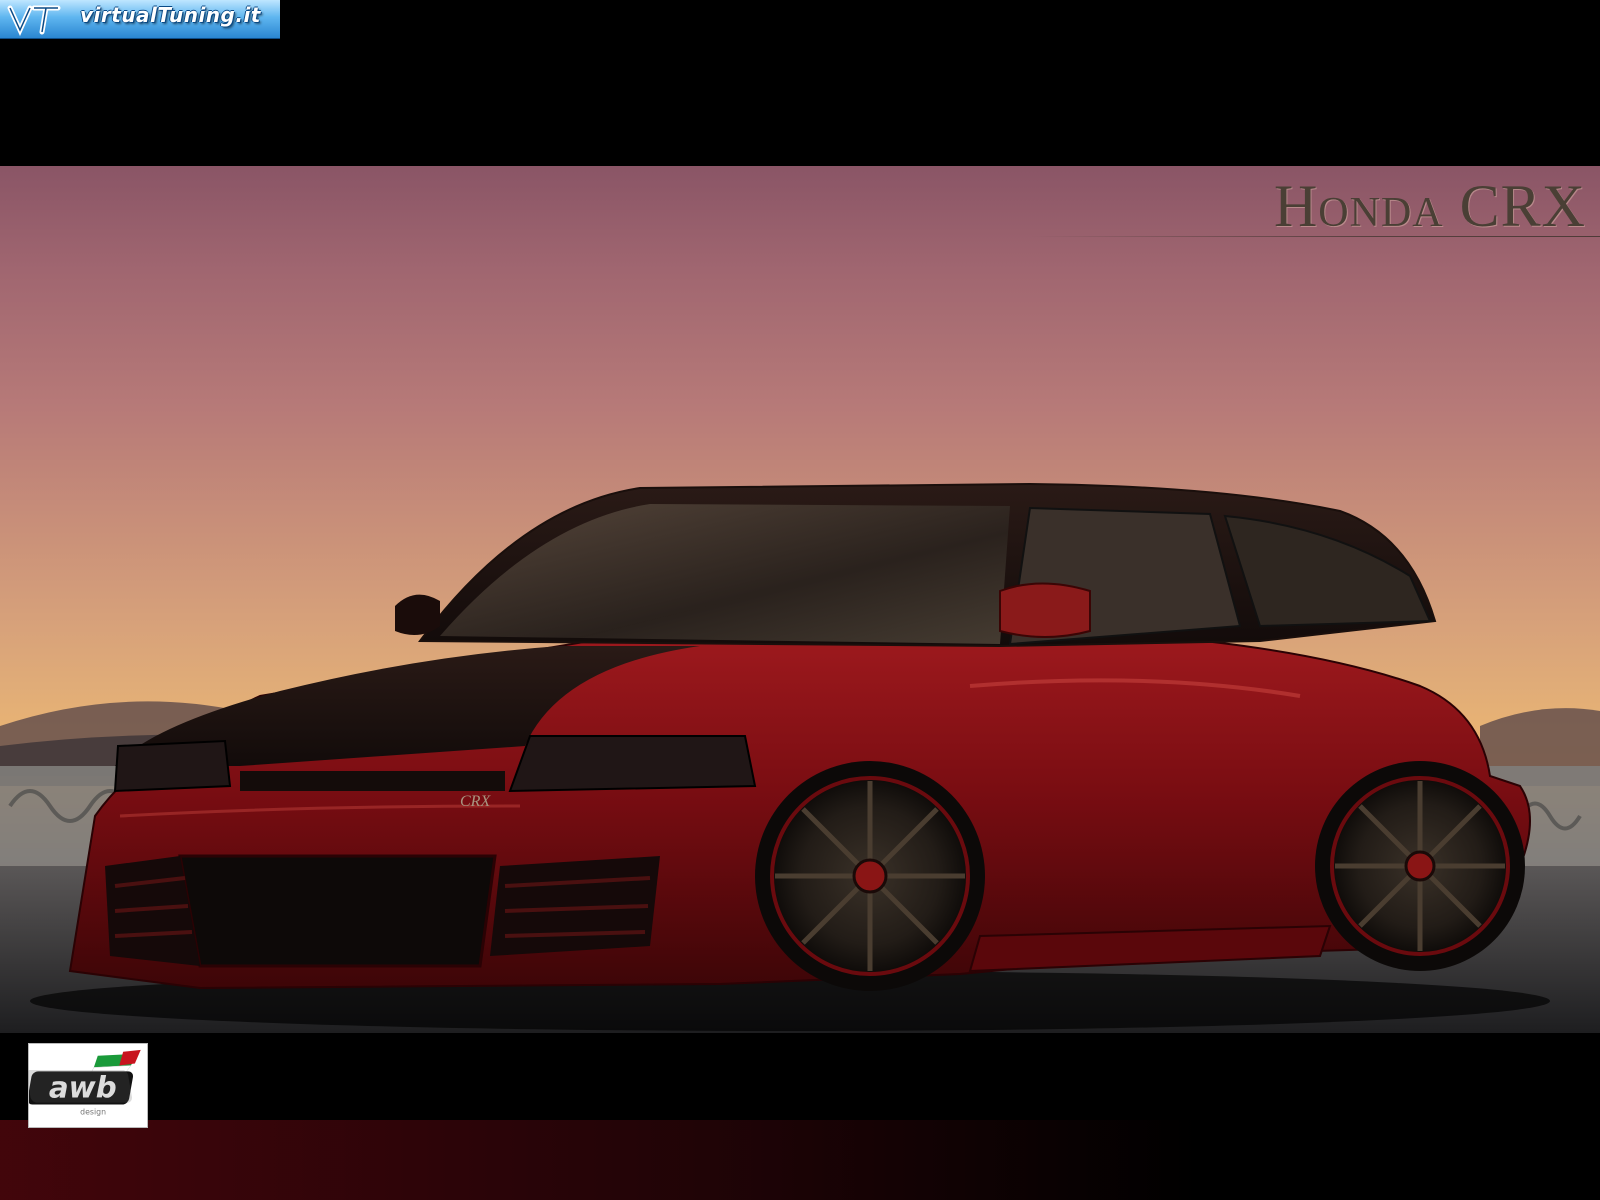 Image resolution: width=1600 pixels, height=1200 pixels. Describe the element at coordinates (80, 1086) in the screenshot. I see `awb-reflection-graphic` at that location.